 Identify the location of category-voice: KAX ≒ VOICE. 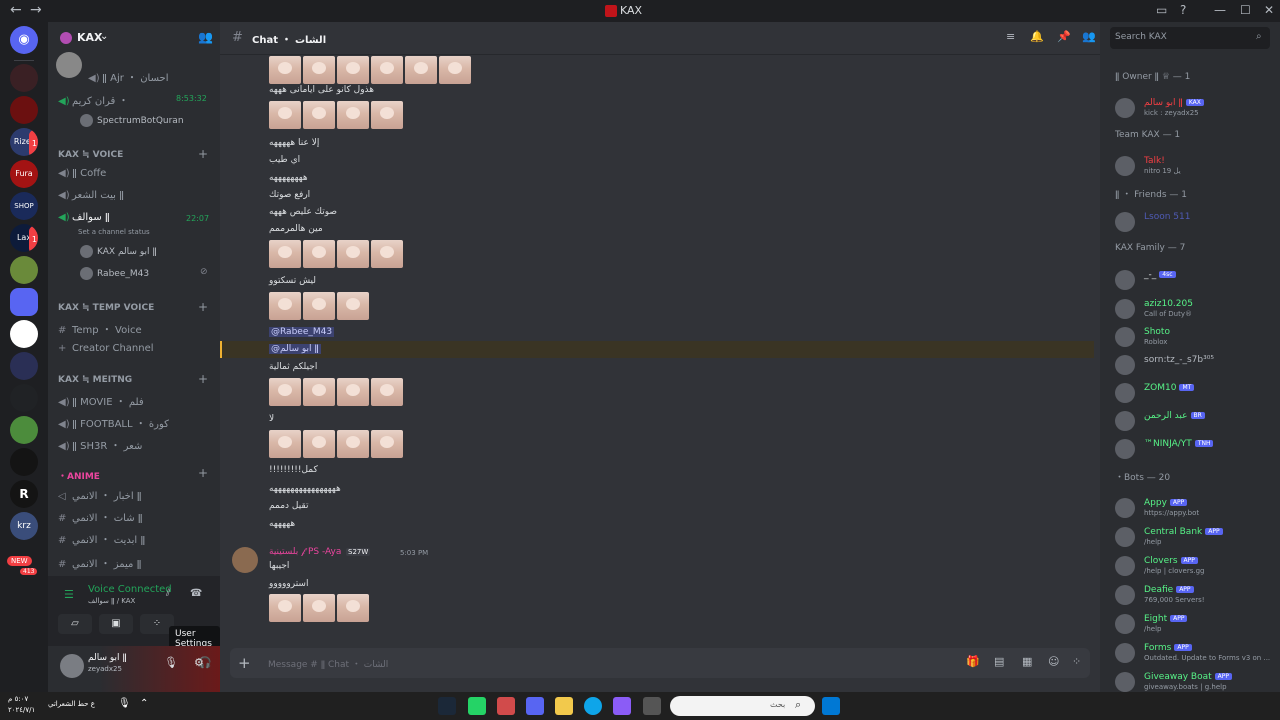
(90, 155).